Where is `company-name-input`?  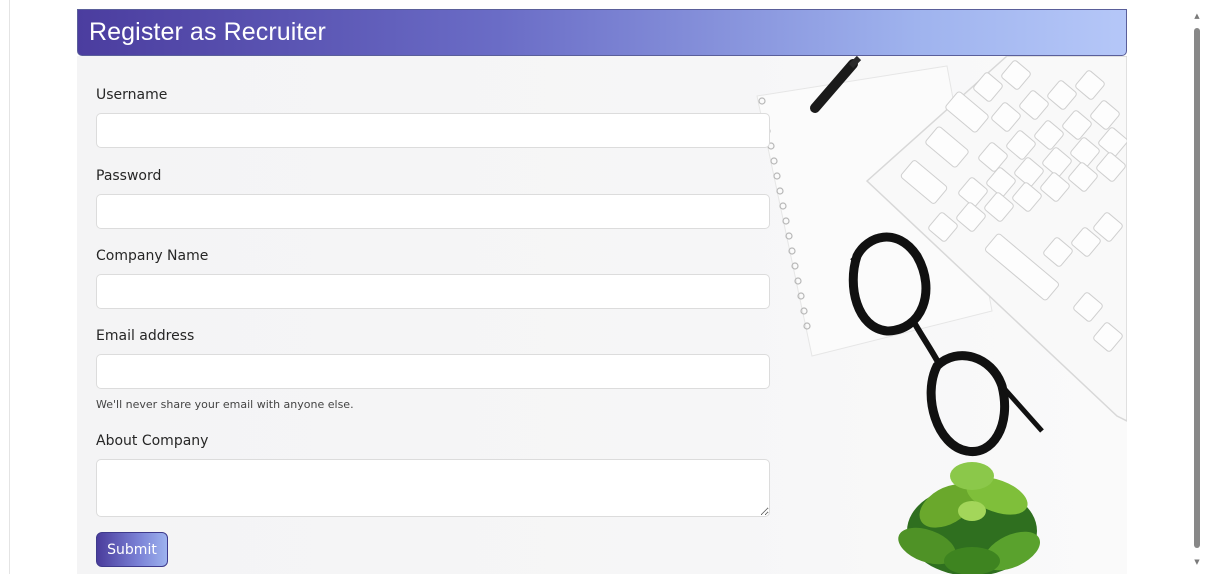
company-name-input is located at coordinates (433, 291).